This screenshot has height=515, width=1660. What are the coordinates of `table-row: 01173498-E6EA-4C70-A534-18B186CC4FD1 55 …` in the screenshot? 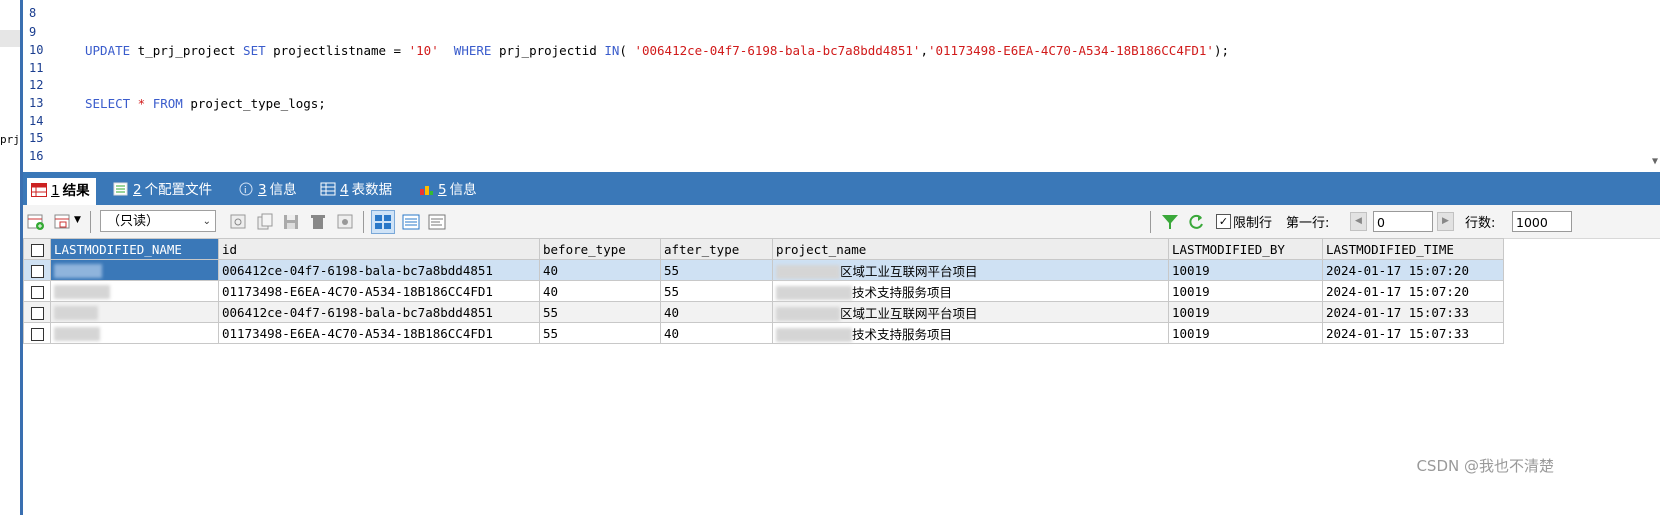 It's located at (763, 333).